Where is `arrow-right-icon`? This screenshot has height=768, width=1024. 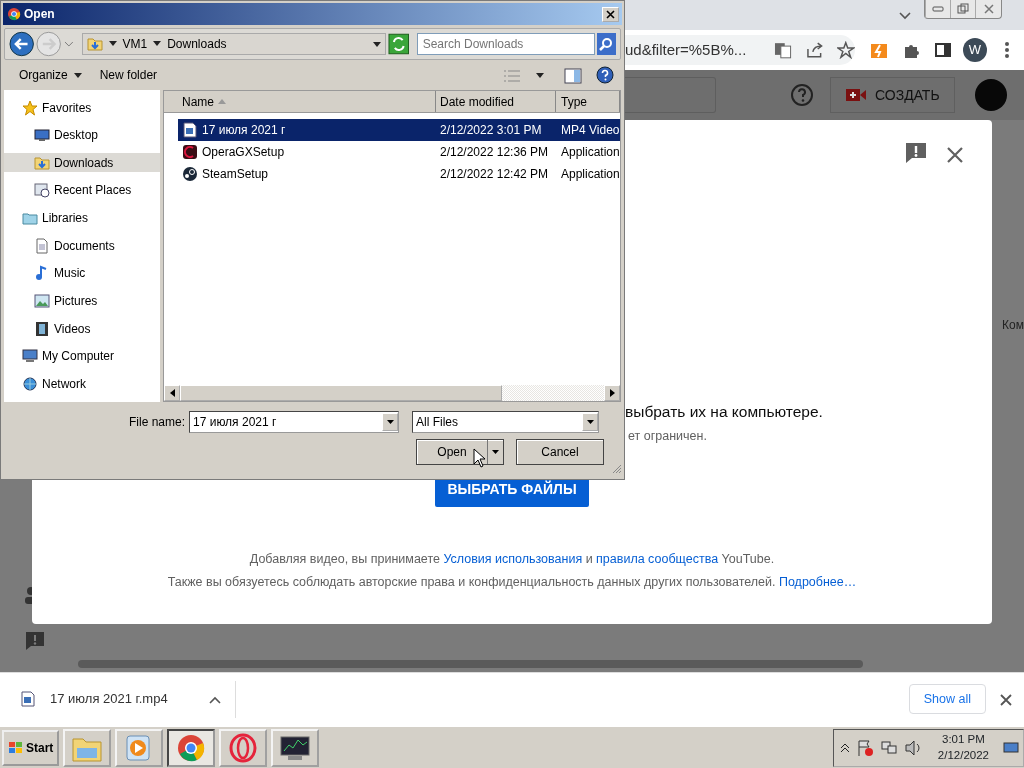 arrow-right-icon is located at coordinates (612, 393).